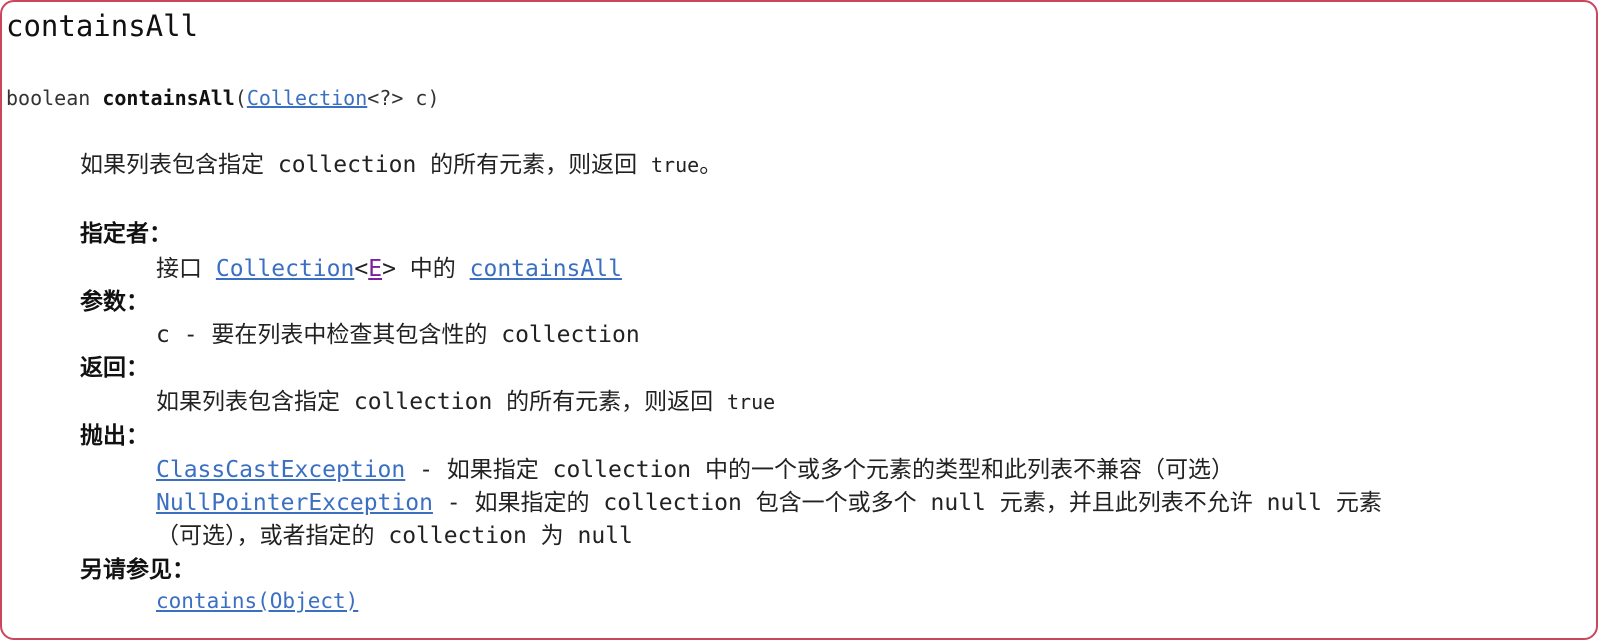 The image size is (1598, 640). I want to click on description-code: true, so click(675, 165).